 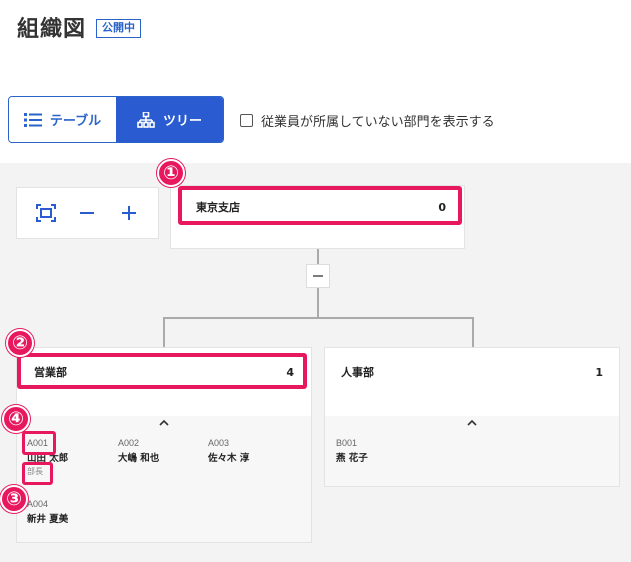 I want to click on employee-card: A001 山田 太郎 部長, so click(x=47, y=457).